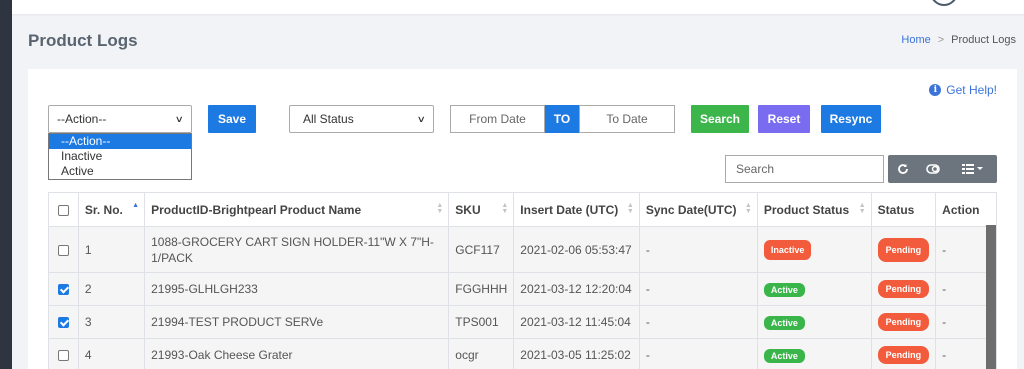 Image resolution: width=1024 pixels, height=369 pixels. Describe the element at coordinates (481, 353) in the screenshot. I see `cell-sku: ocgr` at that location.